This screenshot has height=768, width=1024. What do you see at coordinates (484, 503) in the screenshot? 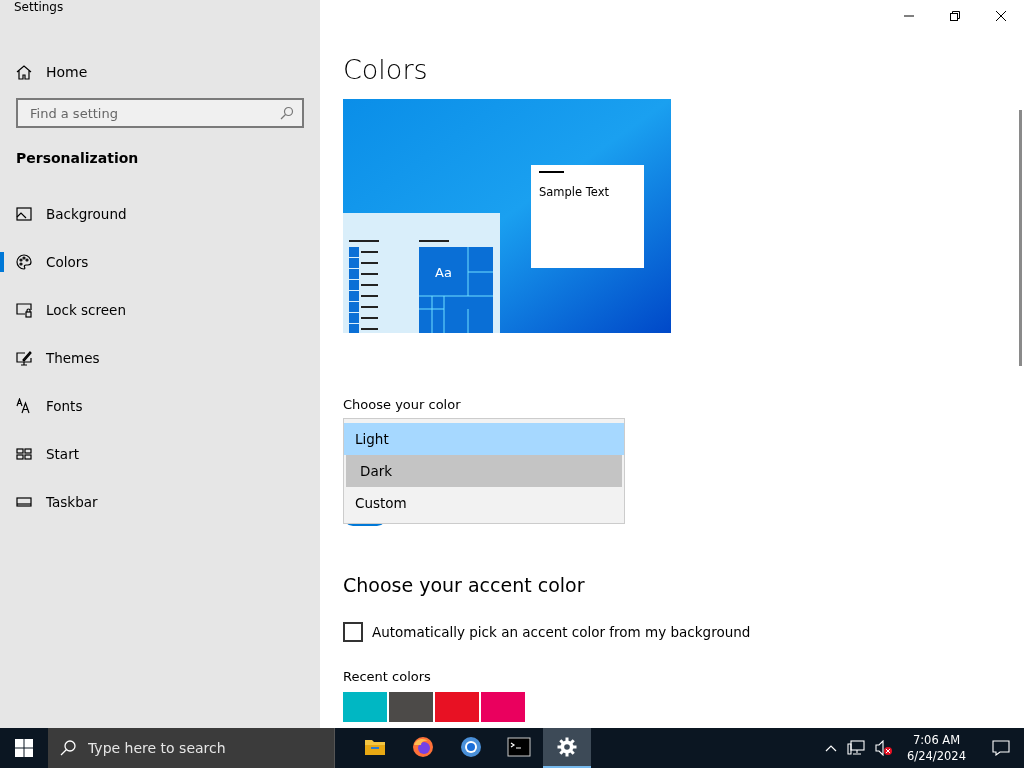
I see `dropdown-option: Custom` at bounding box center [484, 503].